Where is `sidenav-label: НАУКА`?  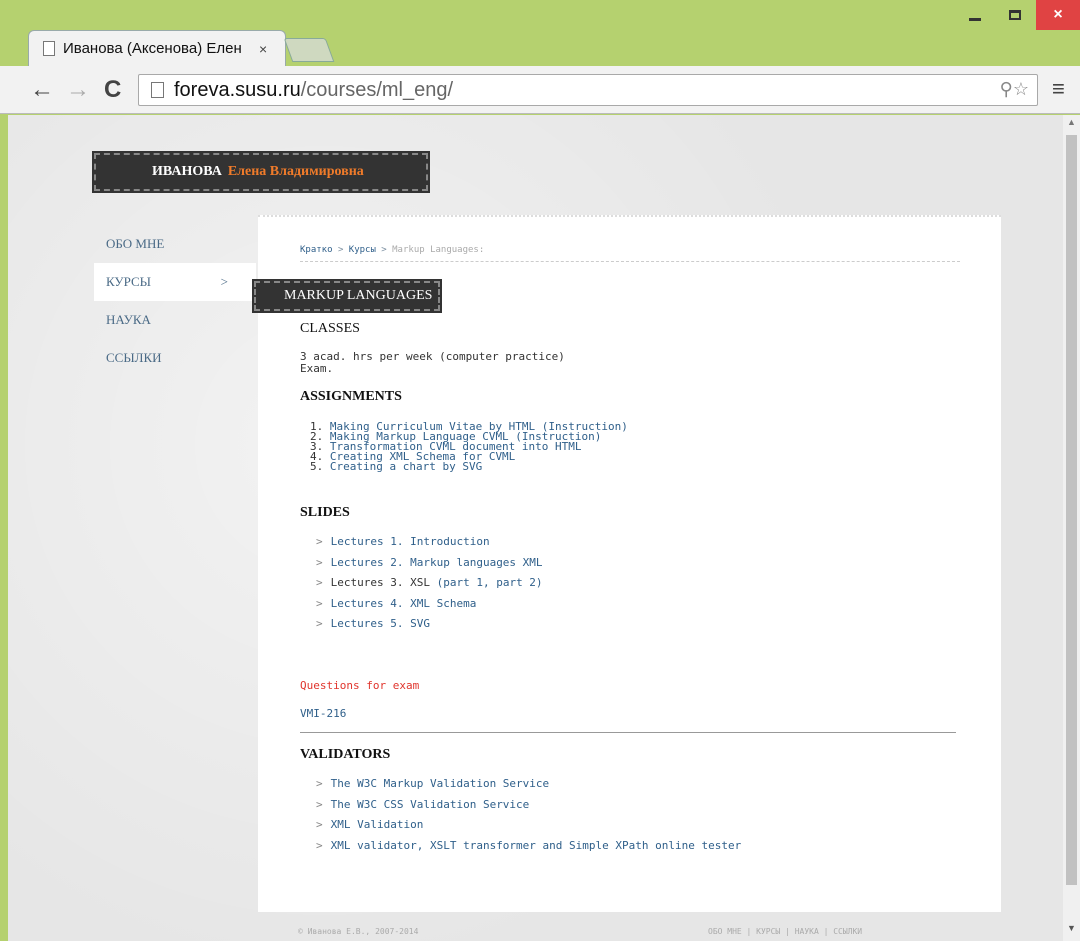
sidenav-label: НАУКА is located at coordinates (128, 319).